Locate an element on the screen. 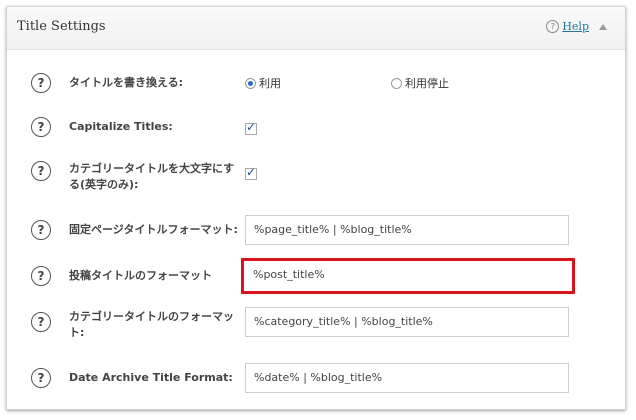 The image size is (636, 420). category-title-format-input: %category_title% | %blog_title% is located at coordinates (407, 322).